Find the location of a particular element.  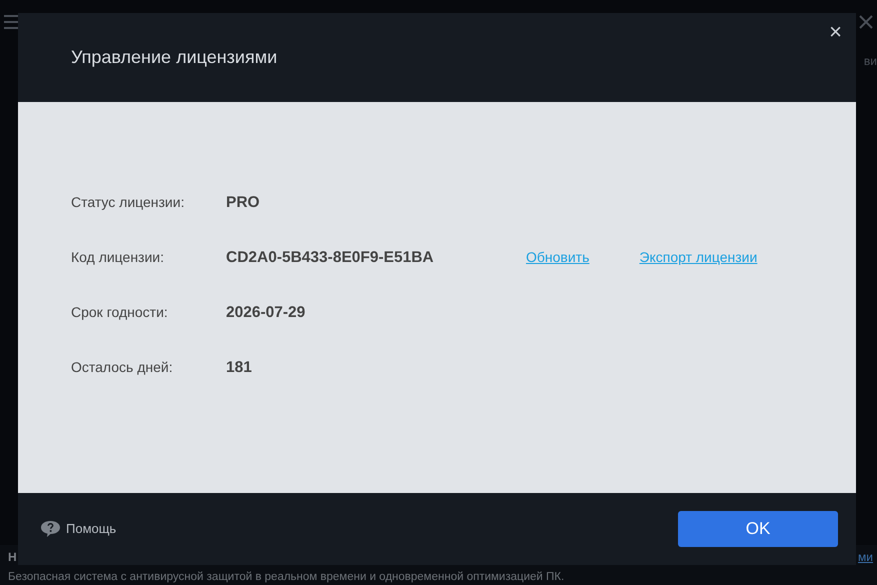

field-label: Срок годности: is located at coordinates (120, 312).